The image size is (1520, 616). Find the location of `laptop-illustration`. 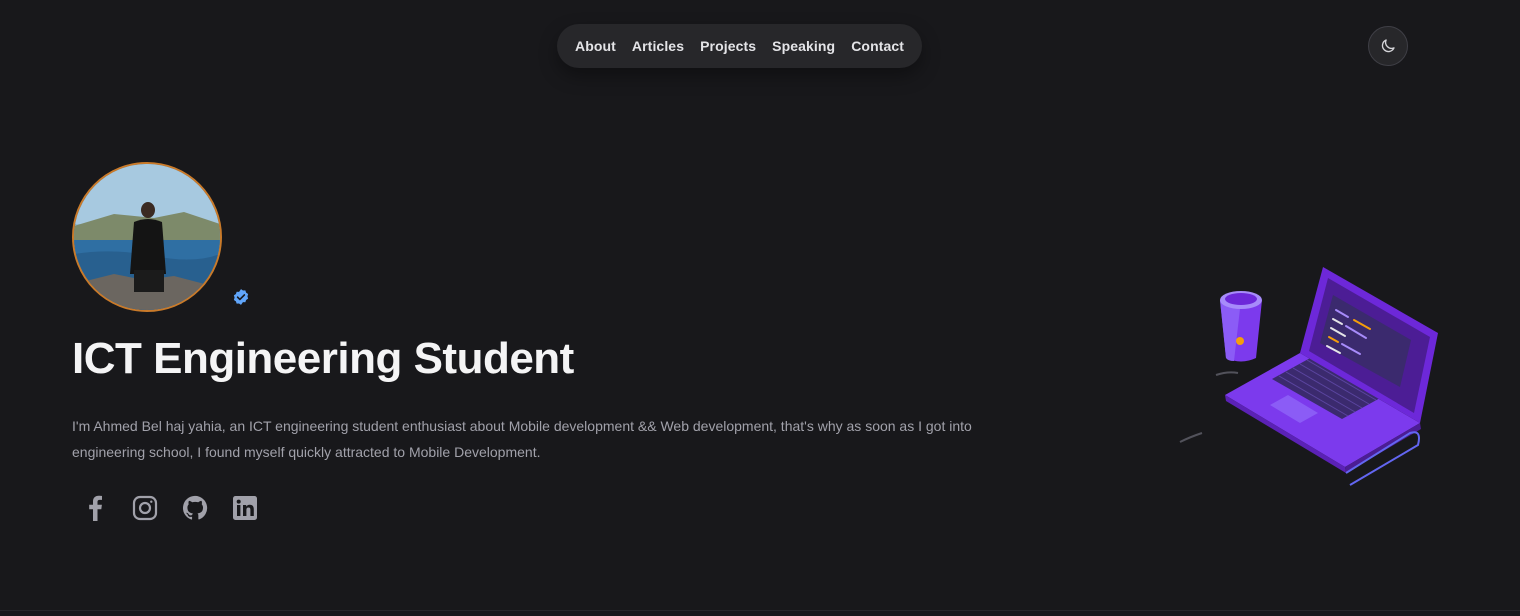

laptop-illustration is located at coordinates (1308, 376).